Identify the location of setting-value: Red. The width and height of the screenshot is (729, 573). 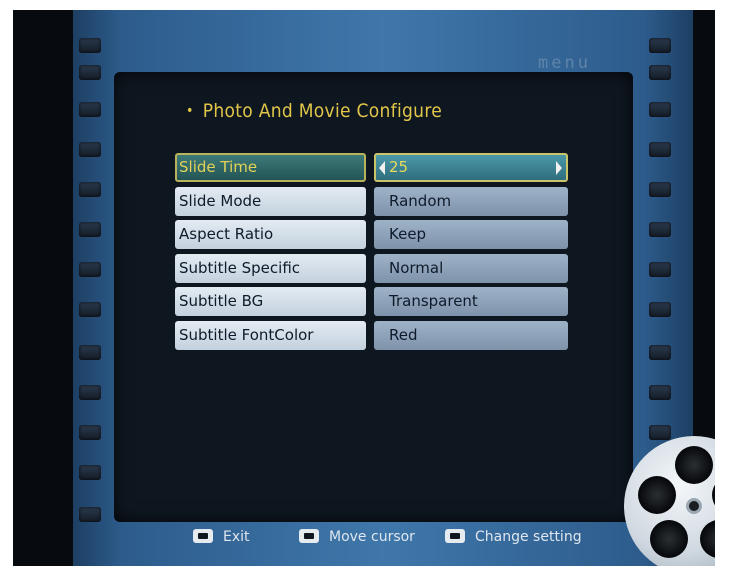
(471, 335).